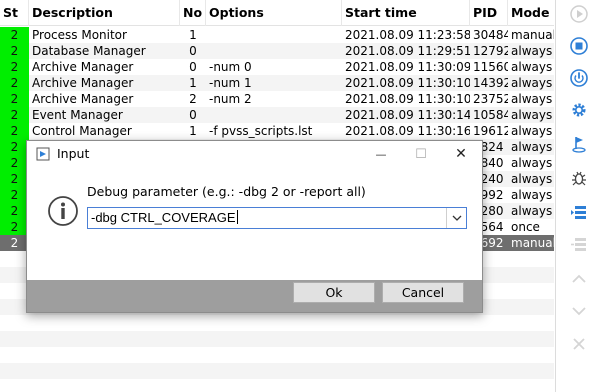  I want to click on flag-icon, so click(579, 145).